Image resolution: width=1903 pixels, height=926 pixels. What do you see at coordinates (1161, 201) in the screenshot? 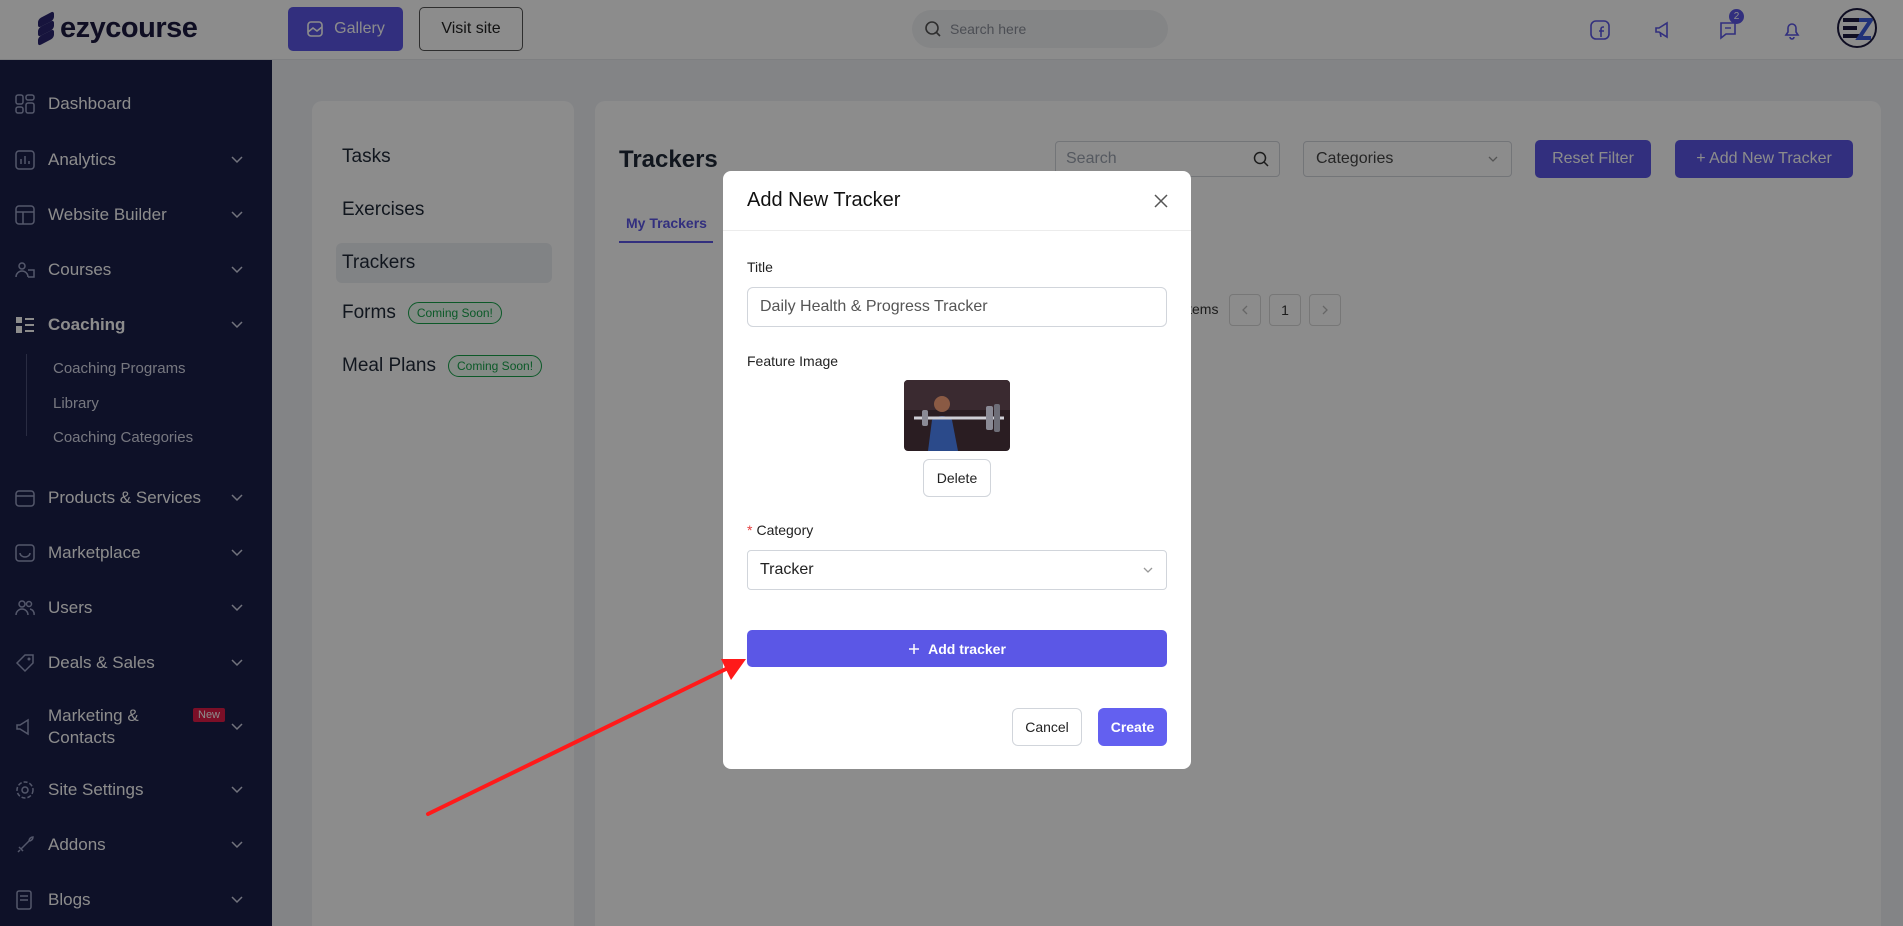
I see `close-icon` at bounding box center [1161, 201].